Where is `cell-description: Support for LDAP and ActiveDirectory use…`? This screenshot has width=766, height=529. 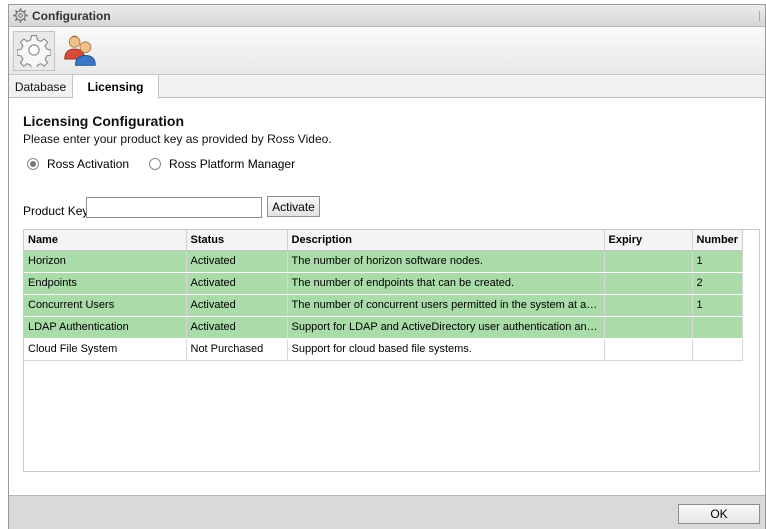 cell-description: Support for LDAP and ActiveDirectory use… is located at coordinates (446, 327).